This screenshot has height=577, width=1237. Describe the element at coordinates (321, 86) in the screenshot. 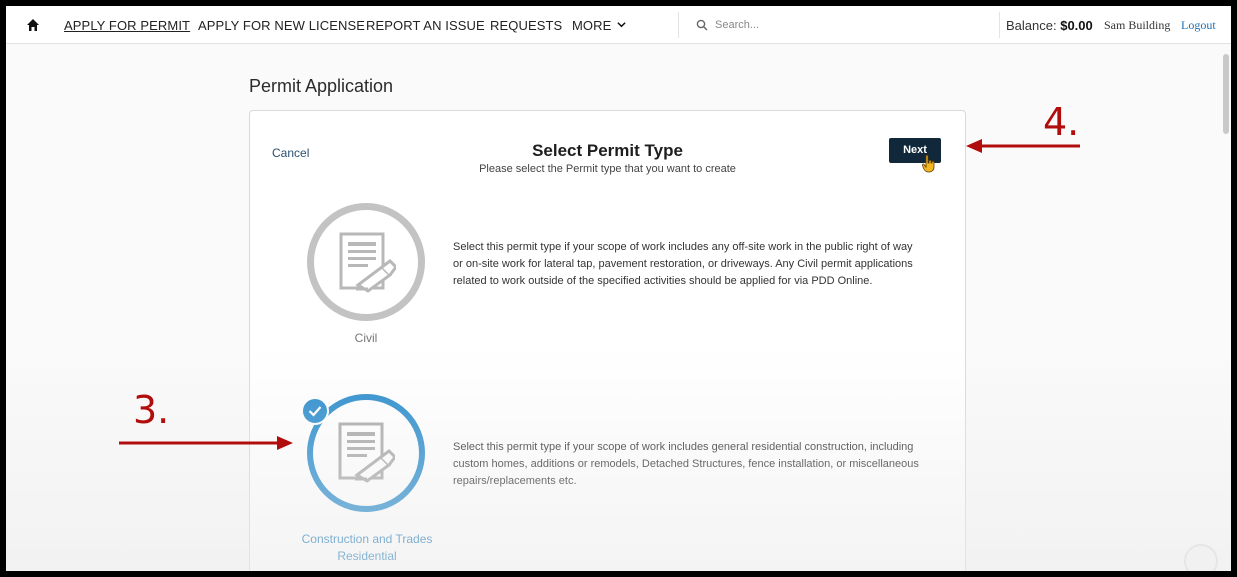

I see `page-title: Permit Application` at that location.